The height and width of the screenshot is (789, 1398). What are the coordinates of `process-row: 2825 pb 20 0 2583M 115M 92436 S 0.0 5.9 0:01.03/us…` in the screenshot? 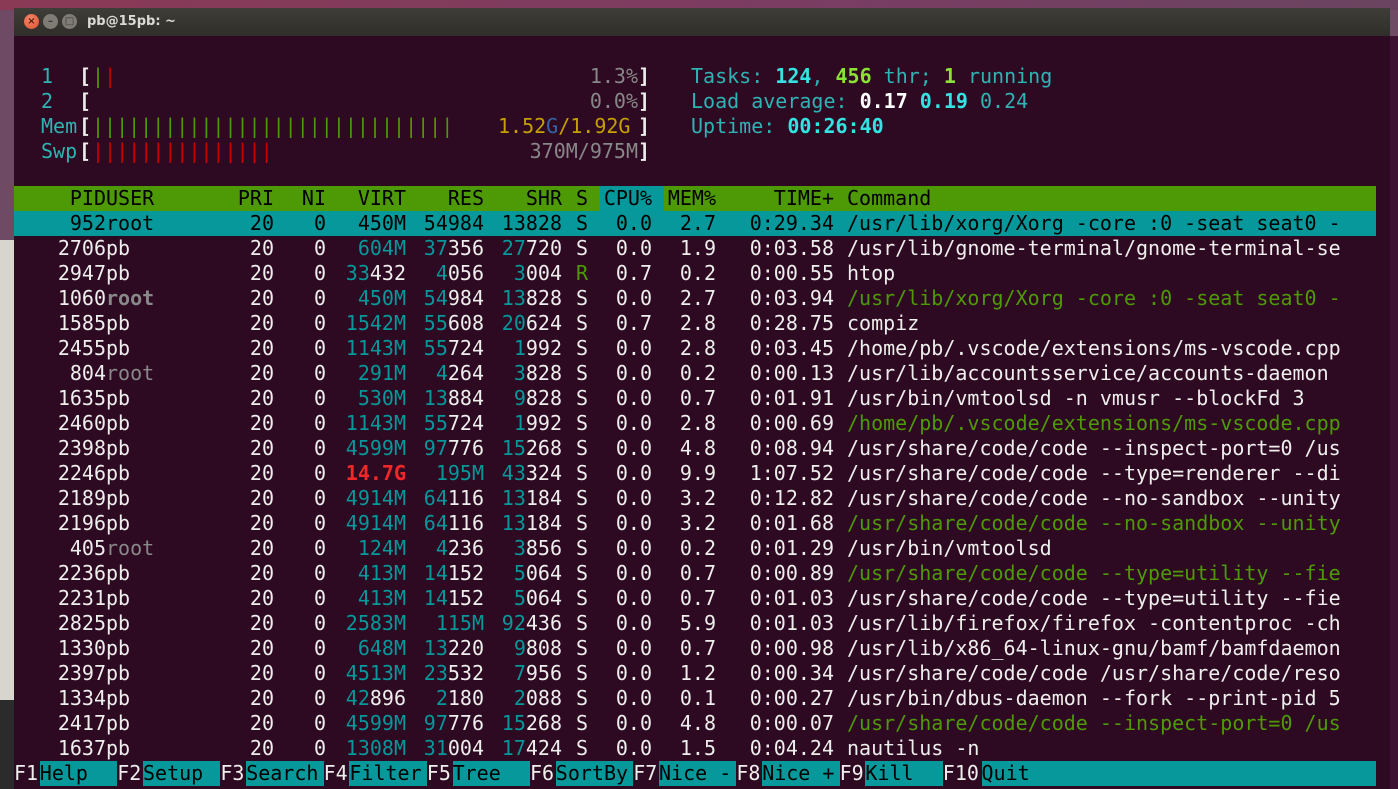 It's located at (695, 623).